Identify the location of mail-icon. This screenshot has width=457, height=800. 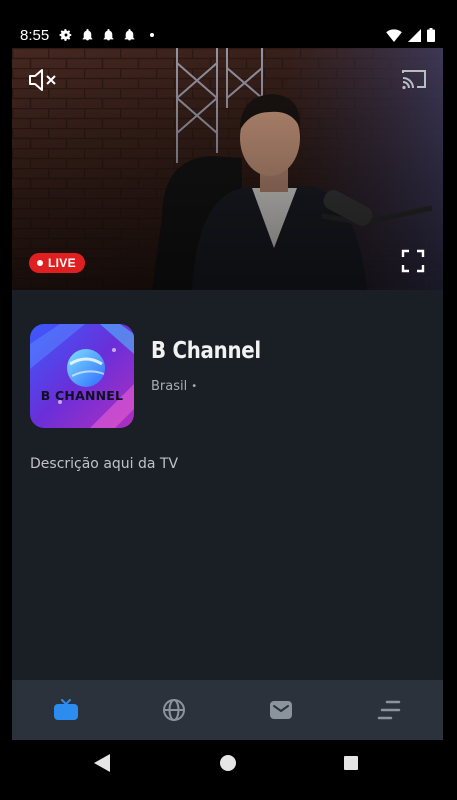
(281, 710).